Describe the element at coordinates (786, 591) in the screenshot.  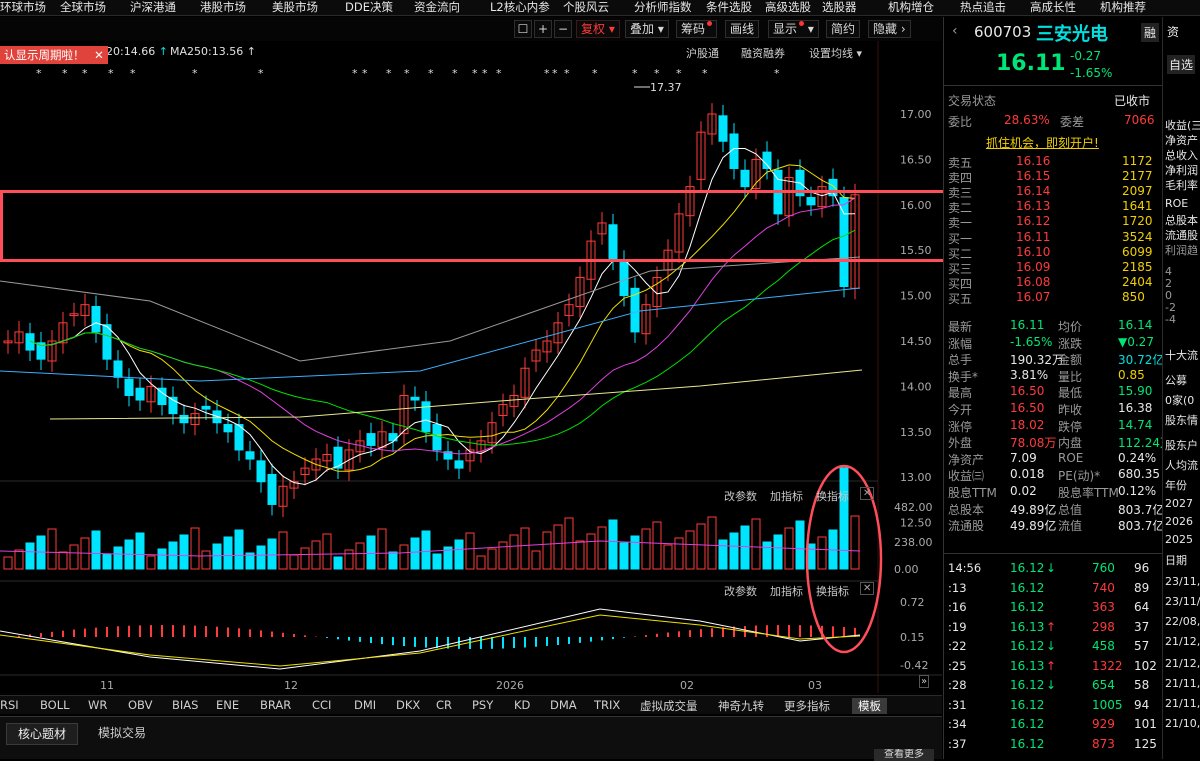
I see `macd-add-indicator: 加指标` at that location.